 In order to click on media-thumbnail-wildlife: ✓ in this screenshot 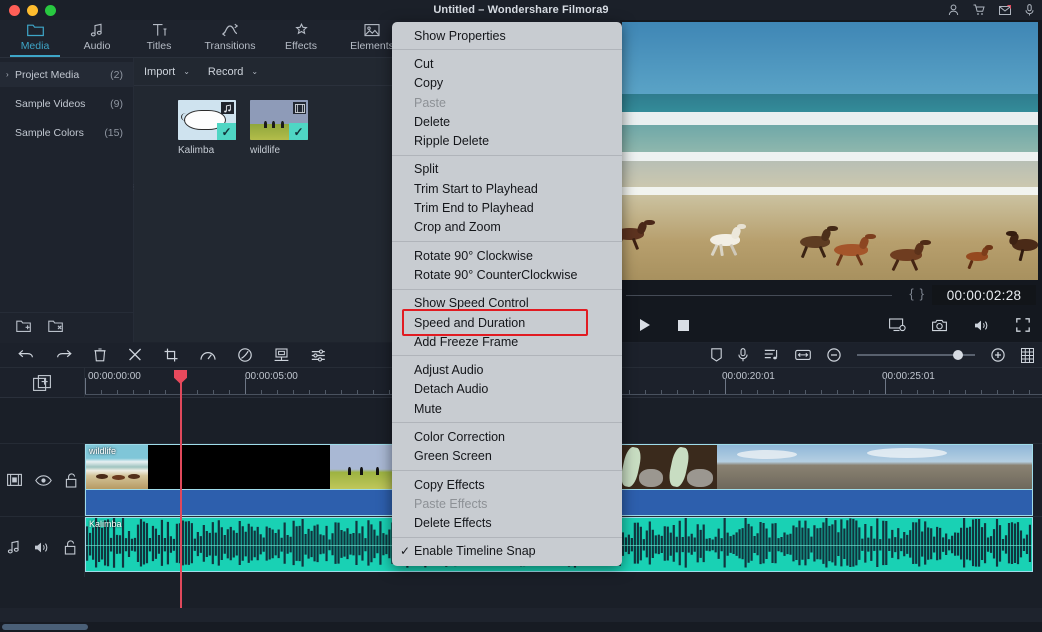, I will do `click(279, 120)`.